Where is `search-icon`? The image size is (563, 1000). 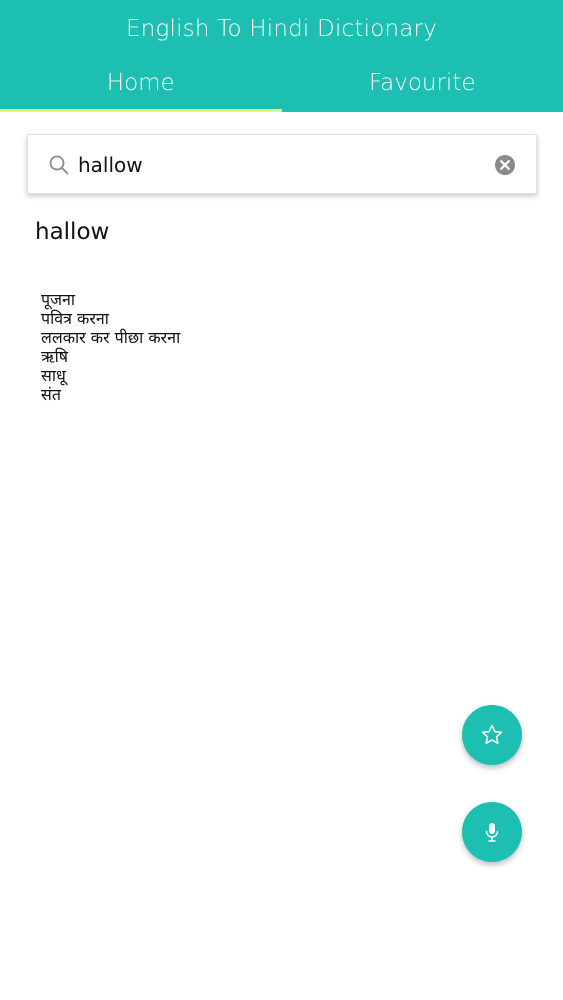
search-icon is located at coordinates (59, 165).